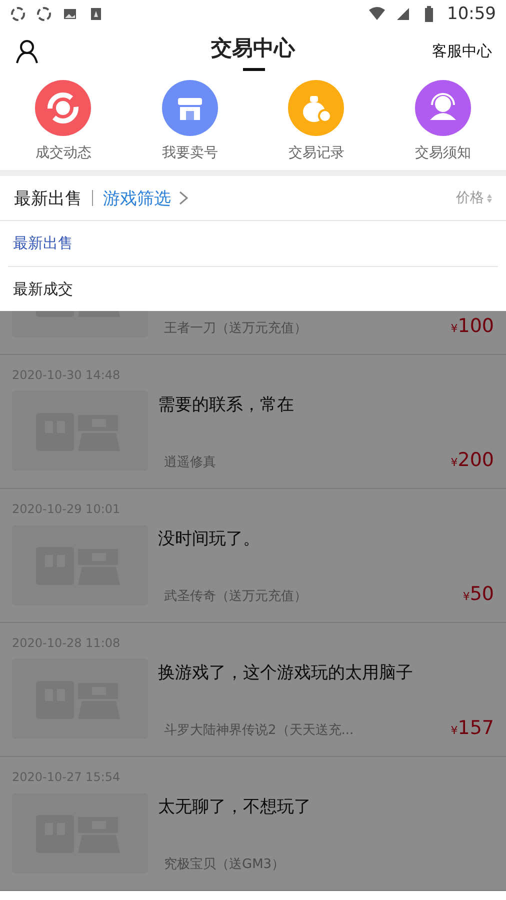 The image size is (506, 900). I want to click on listing-title: 太无聊了，不想玩了, so click(235, 807).